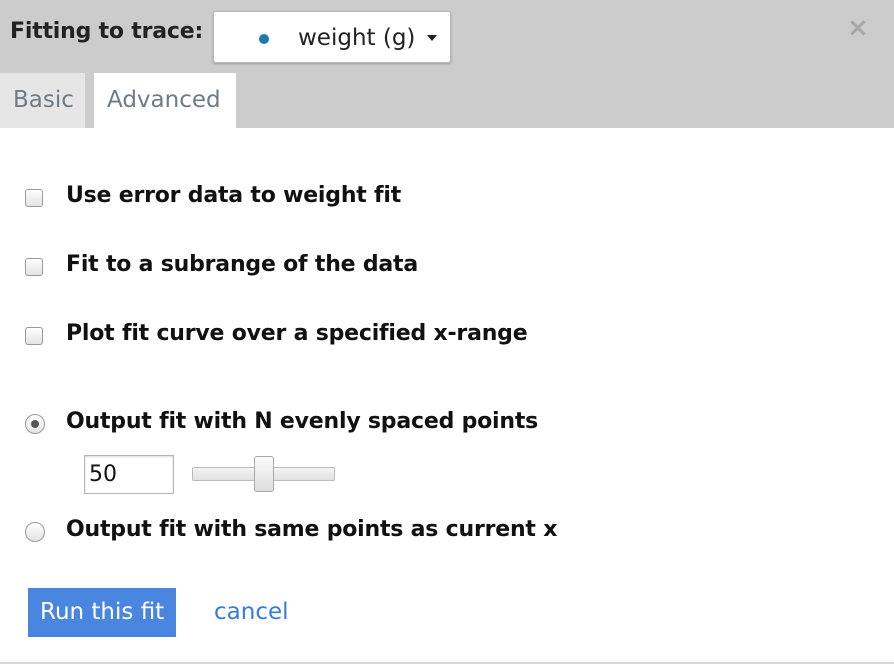 This screenshot has width=894, height=666. I want to click on fitting-to-trace-label: Fitting to trace:, so click(107, 31).